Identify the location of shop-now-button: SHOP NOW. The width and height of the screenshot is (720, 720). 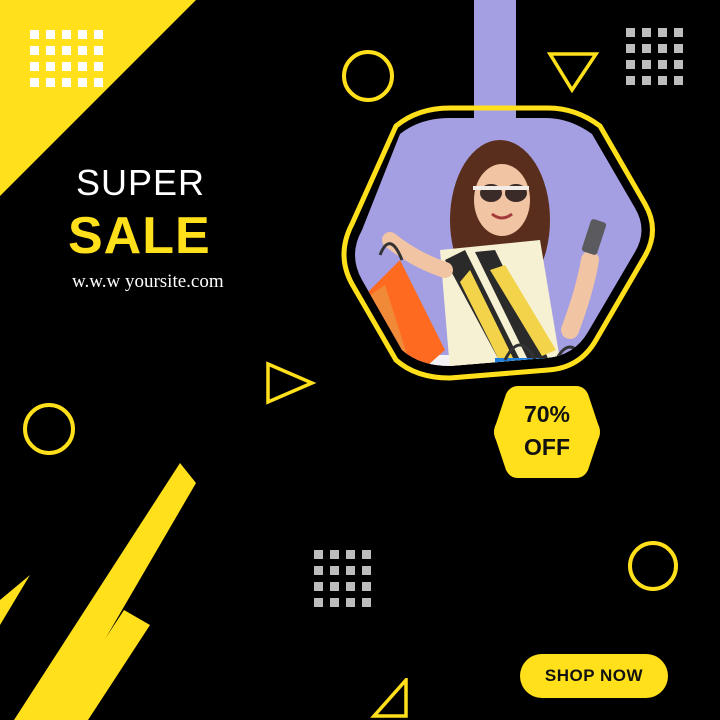
(594, 676).